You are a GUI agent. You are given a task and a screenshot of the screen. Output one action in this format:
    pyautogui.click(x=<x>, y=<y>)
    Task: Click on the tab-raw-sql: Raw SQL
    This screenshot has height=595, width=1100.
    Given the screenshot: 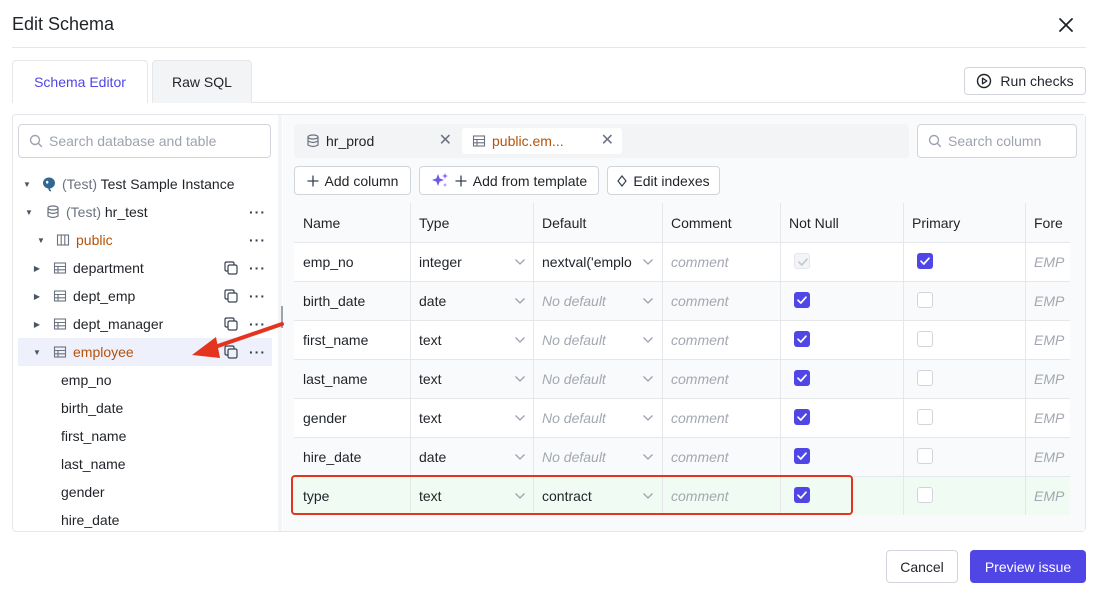 What is the action you would take?
    pyautogui.click(x=202, y=81)
    